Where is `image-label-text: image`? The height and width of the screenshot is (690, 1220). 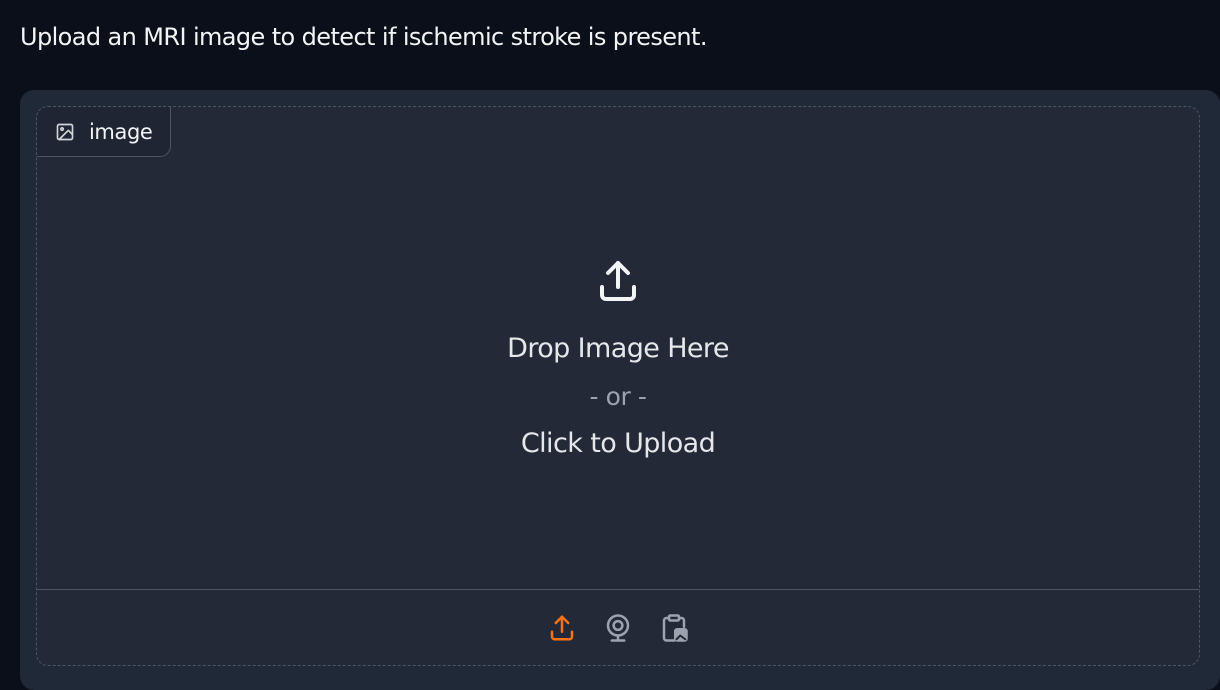
image-label-text: image is located at coordinates (121, 131).